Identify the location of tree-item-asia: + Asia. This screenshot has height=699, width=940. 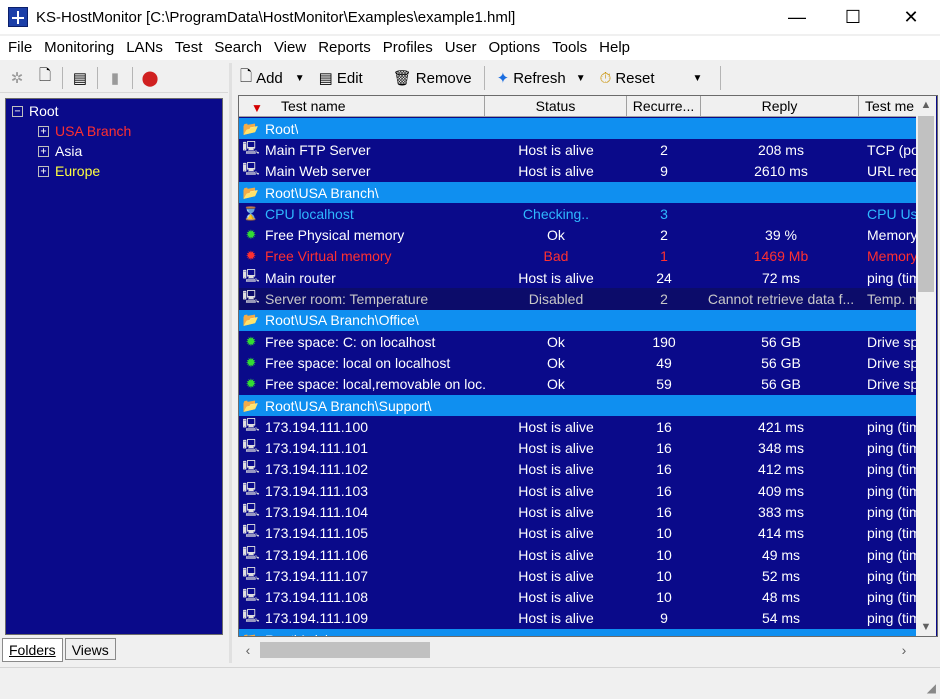
(114, 151).